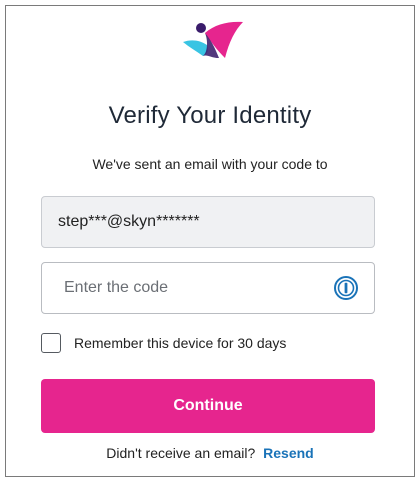 The width and height of the screenshot is (420, 482). I want to click on continue-button: Continue, so click(208, 406).